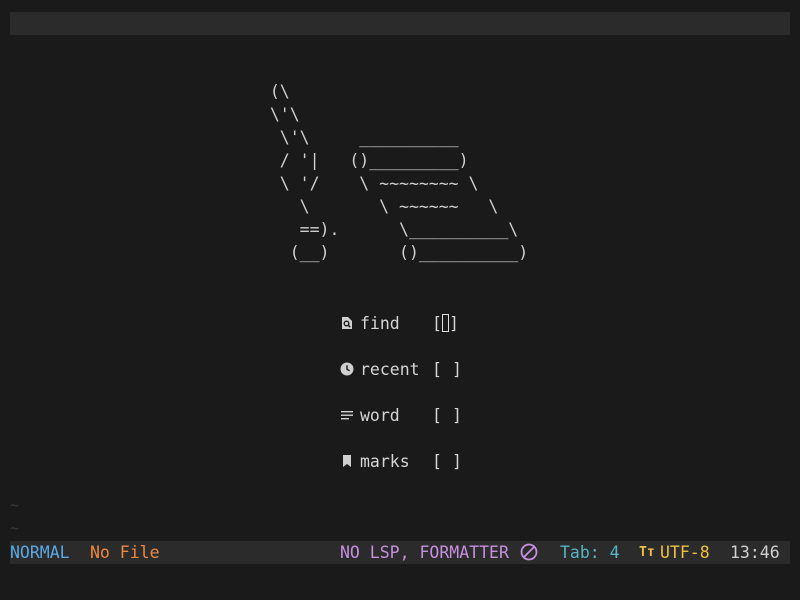 This screenshot has height=600, width=800. Describe the element at coordinates (347, 323) in the screenshot. I see `file-search-icon` at that location.